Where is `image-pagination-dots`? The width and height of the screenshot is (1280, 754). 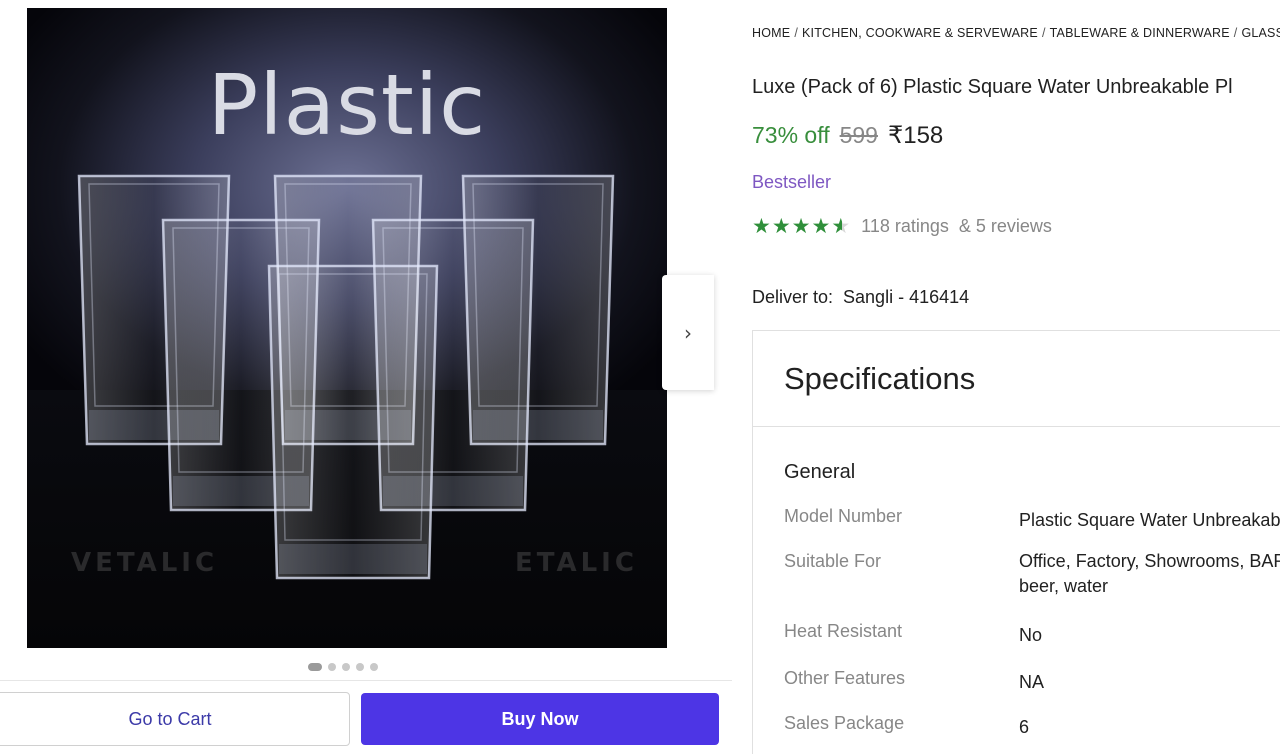 image-pagination-dots is located at coordinates (343, 667).